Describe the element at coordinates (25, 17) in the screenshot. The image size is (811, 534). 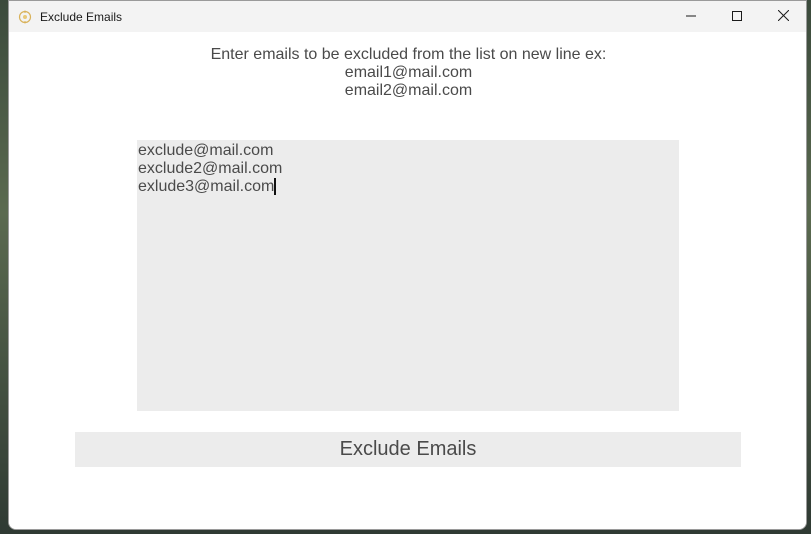
I see `app-icon` at that location.